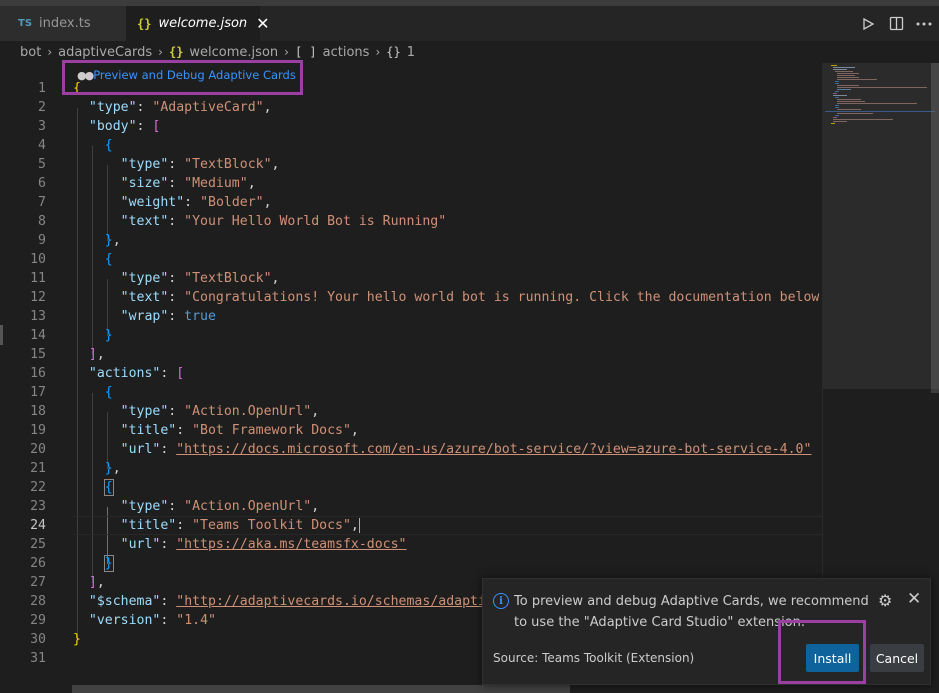  What do you see at coordinates (234, 52) in the screenshot?
I see `breadcrumb-label: welcome.json` at bounding box center [234, 52].